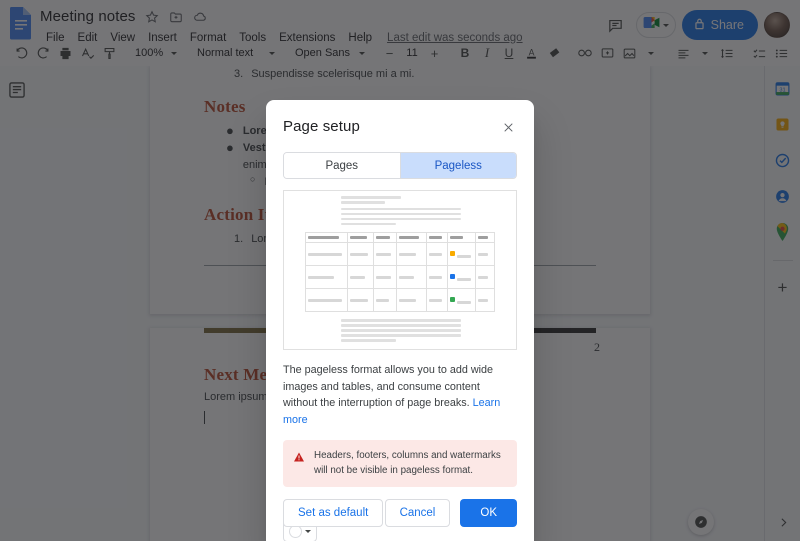 Image resolution: width=800 pixels, height=541 pixels. I want to click on dialog-title: Page setup, so click(321, 126).